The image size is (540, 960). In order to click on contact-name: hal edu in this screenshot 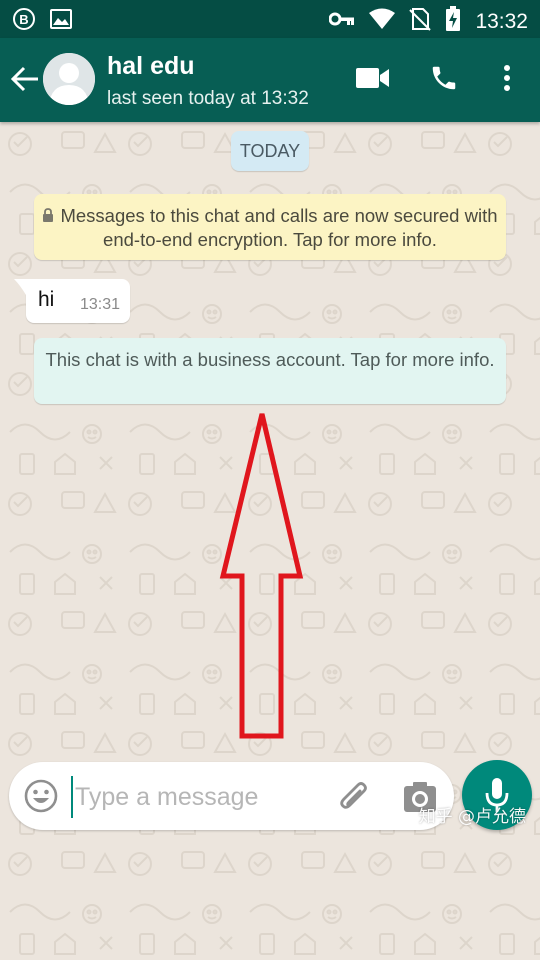, I will do `click(151, 66)`.